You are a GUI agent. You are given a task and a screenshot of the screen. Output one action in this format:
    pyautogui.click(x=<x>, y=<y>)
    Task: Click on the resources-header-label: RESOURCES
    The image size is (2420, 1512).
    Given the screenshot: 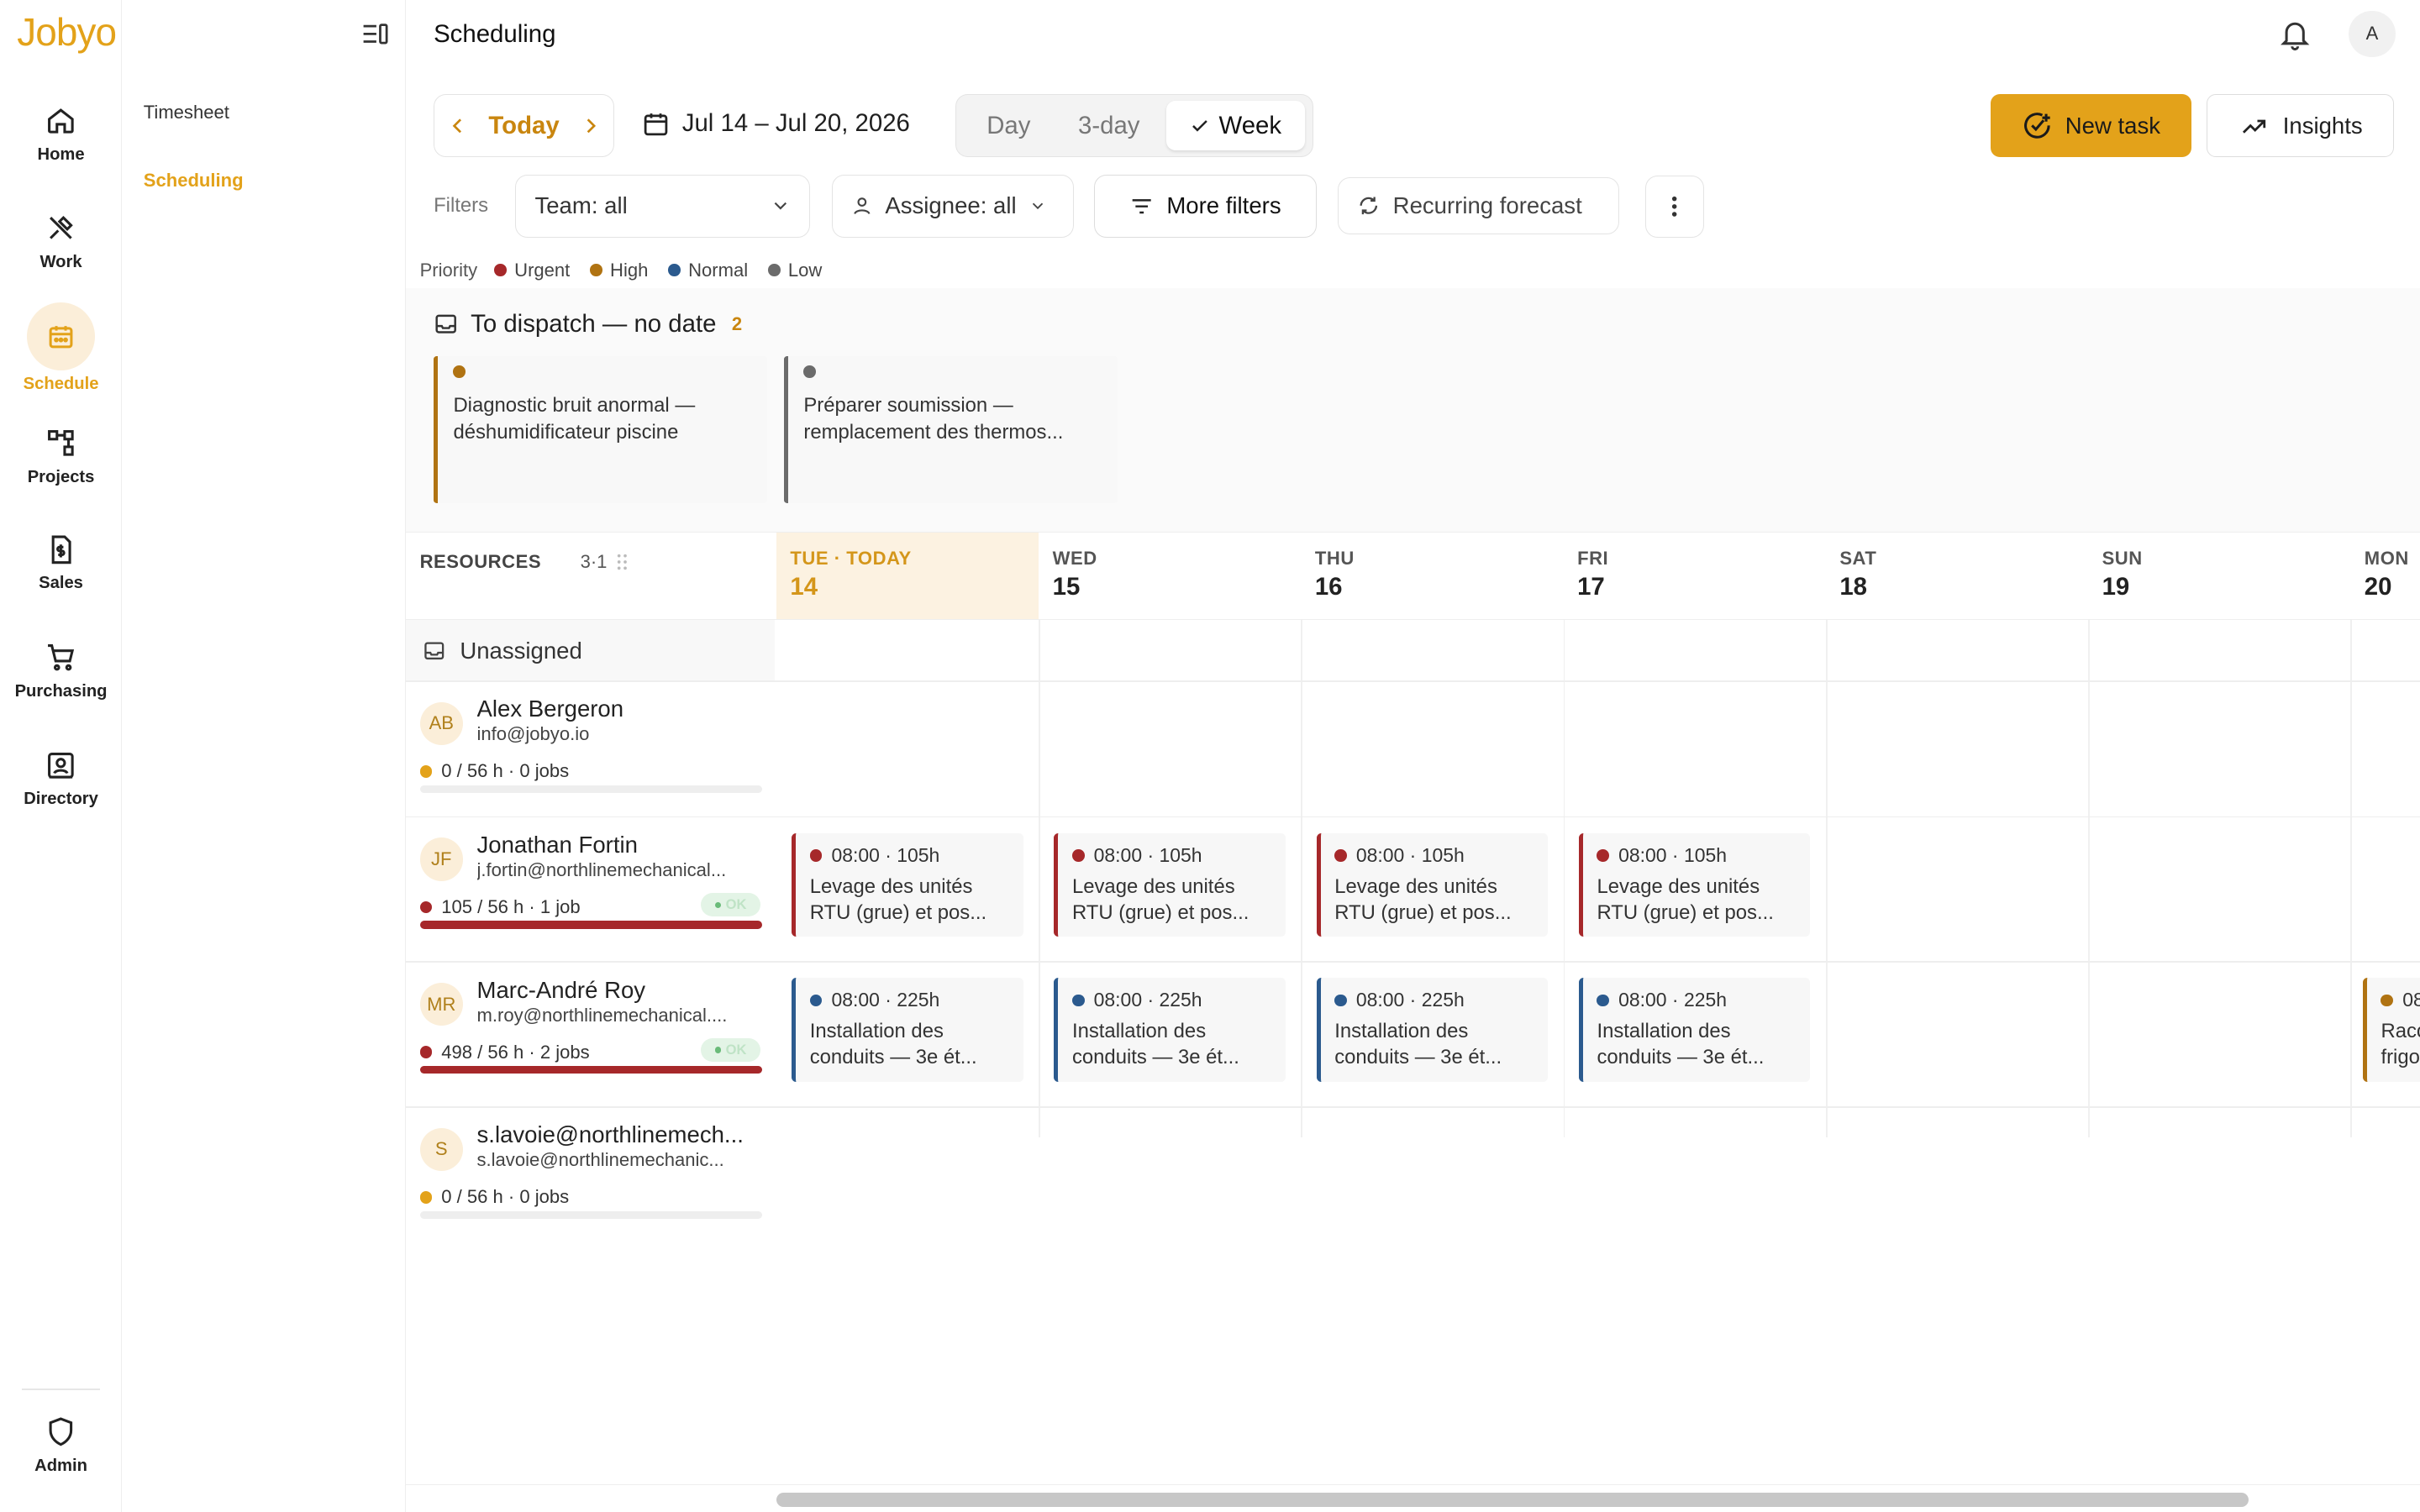 What is the action you would take?
    pyautogui.click(x=481, y=561)
    